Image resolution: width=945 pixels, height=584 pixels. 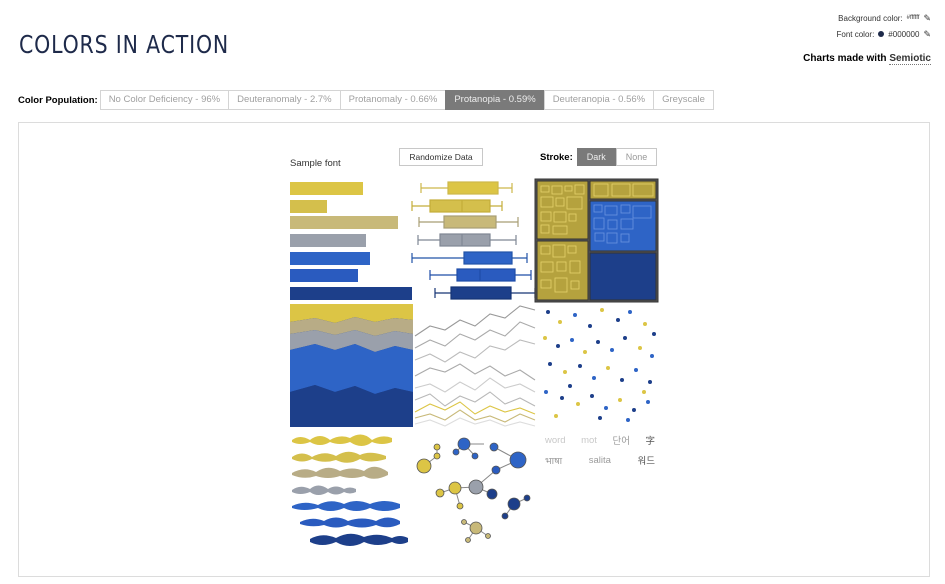 I want to click on word-cloud-row: भाषा salita 워드, so click(x=600, y=460).